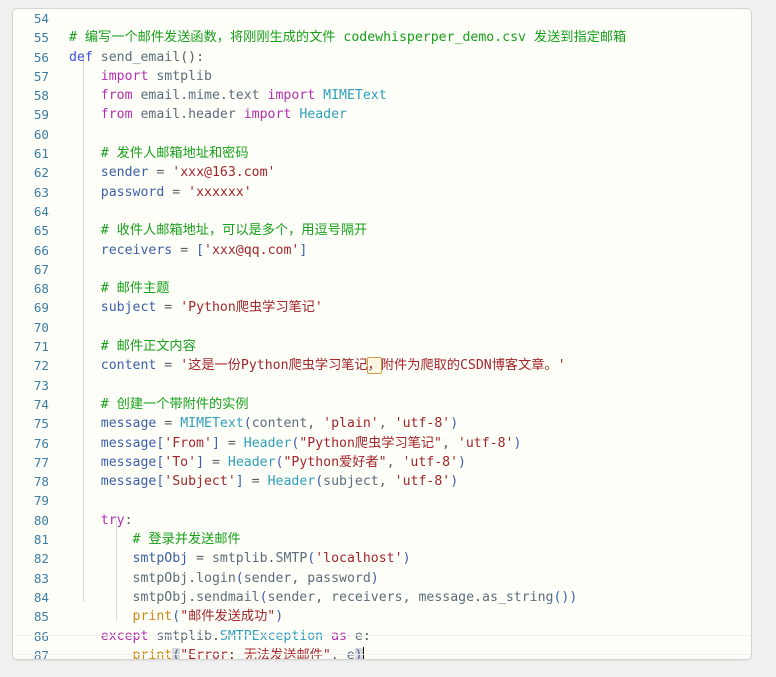 The width and height of the screenshot is (776, 677). What do you see at coordinates (223, 95) in the screenshot?
I see `line-content: from email.mime.text import MIMEText` at bounding box center [223, 95].